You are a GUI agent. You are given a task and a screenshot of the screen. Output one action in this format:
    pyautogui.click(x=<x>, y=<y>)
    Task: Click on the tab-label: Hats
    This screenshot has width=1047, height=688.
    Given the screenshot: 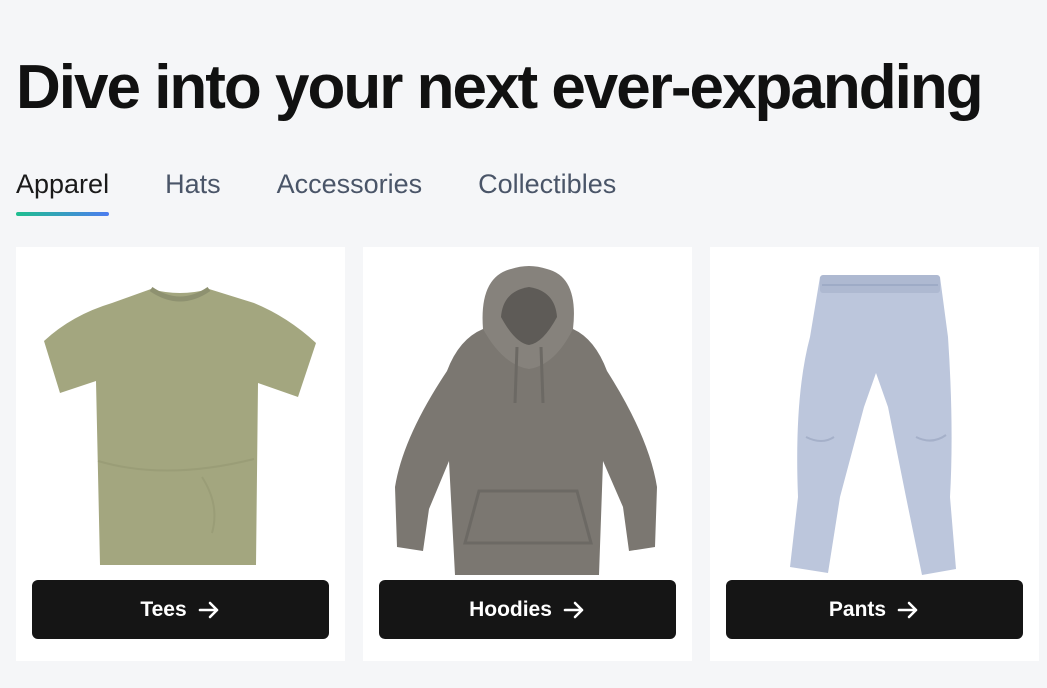 What is the action you would take?
    pyautogui.click(x=193, y=184)
    